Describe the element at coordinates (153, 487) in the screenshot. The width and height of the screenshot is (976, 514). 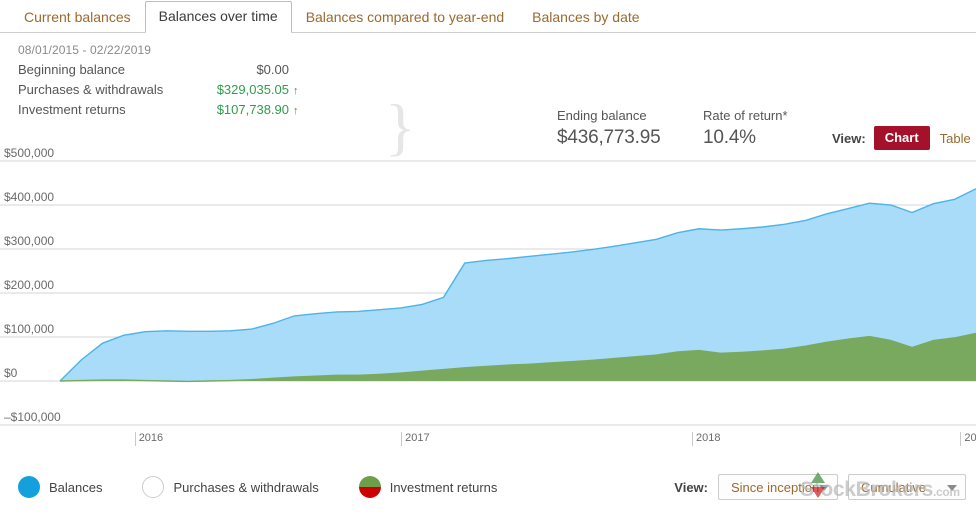
I see `legend-swatch-purchases-withdrawals-icon` at that location.